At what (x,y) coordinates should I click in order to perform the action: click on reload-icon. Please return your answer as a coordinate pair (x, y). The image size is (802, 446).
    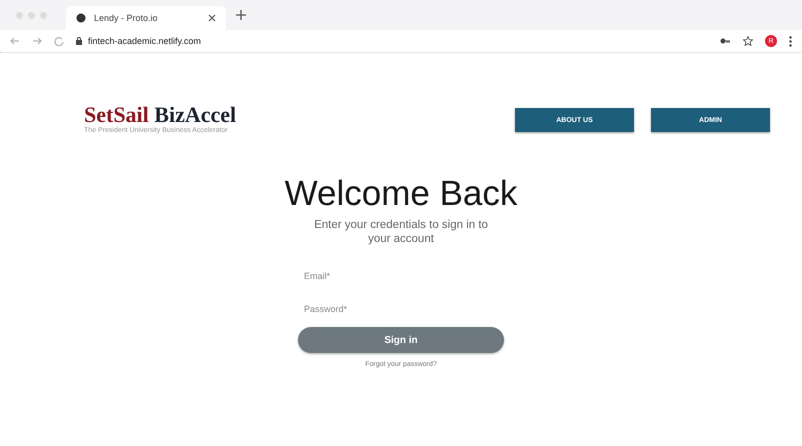
    Looking at the image, I should click on (59, 41).